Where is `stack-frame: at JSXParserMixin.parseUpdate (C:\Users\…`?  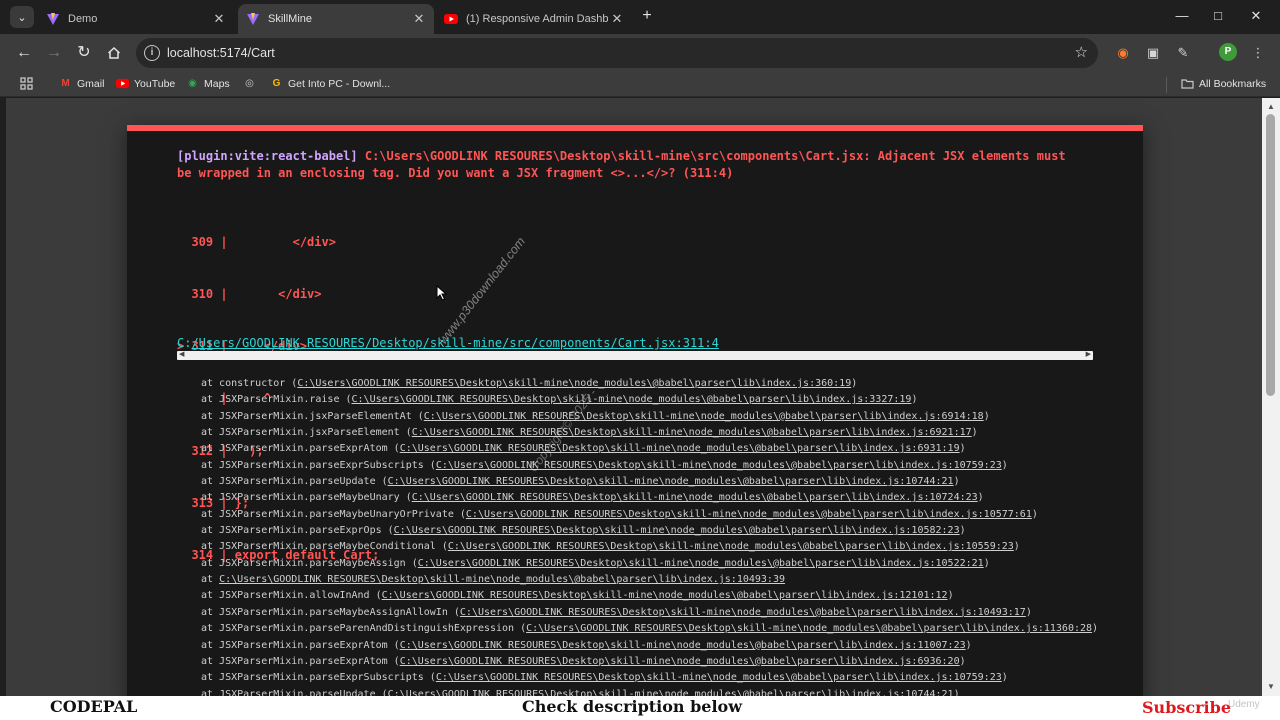
stack-frame: at JSXParserMixin.parseUpdate (C:\Users\… is located at coordinates (649, 482).